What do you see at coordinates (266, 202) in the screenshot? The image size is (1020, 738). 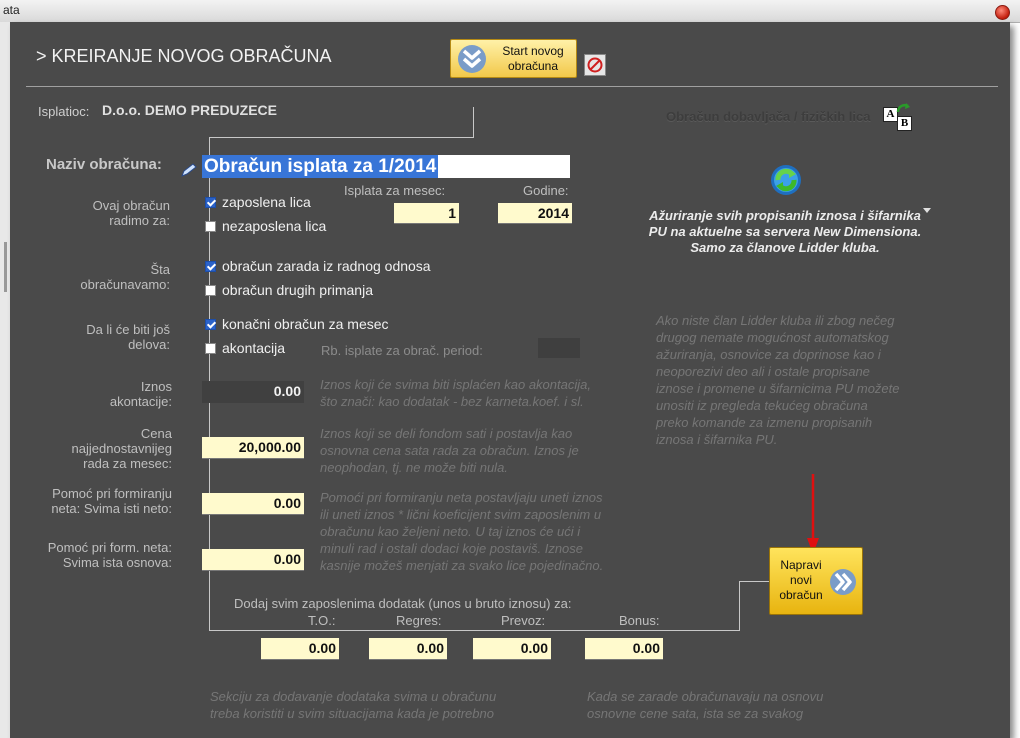 I see `checkbox-zaposlena-label: zaposlena lica` at bounding box center [266, 202].